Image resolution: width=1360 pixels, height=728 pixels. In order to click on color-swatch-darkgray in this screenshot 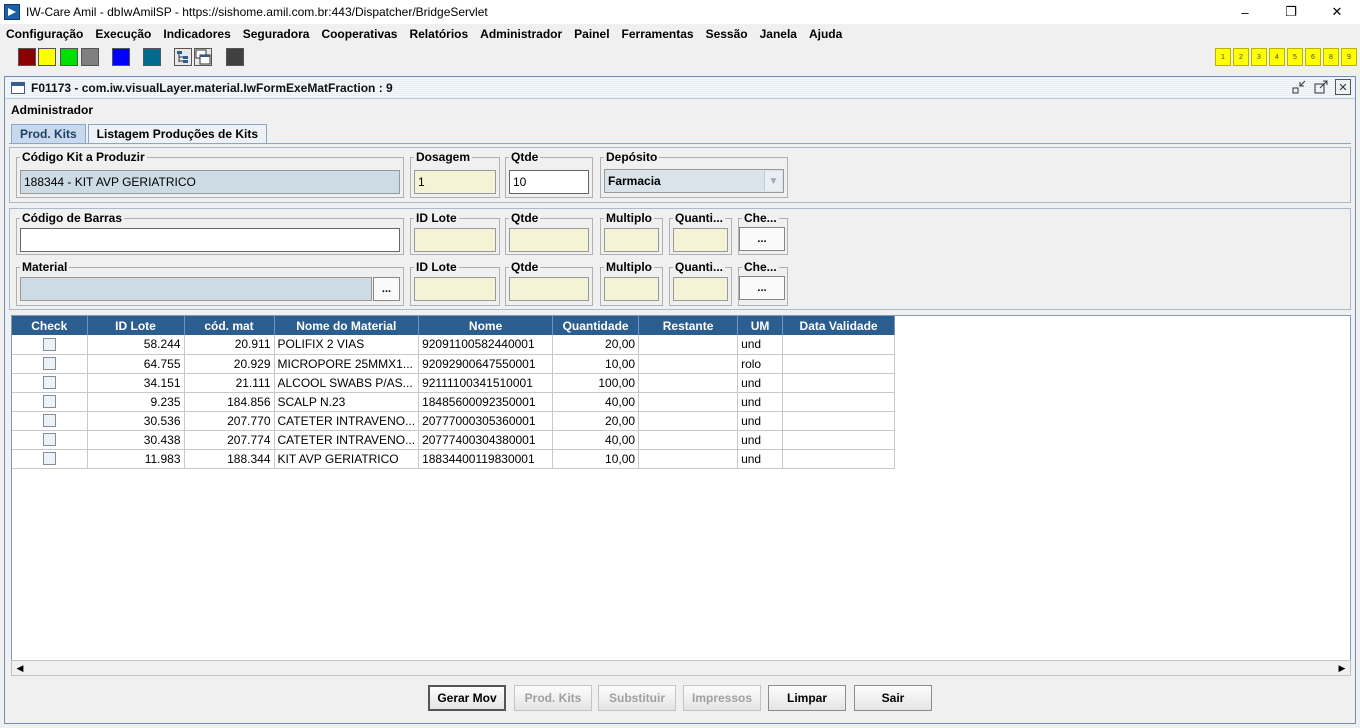, I will do `click(235, 57)`.